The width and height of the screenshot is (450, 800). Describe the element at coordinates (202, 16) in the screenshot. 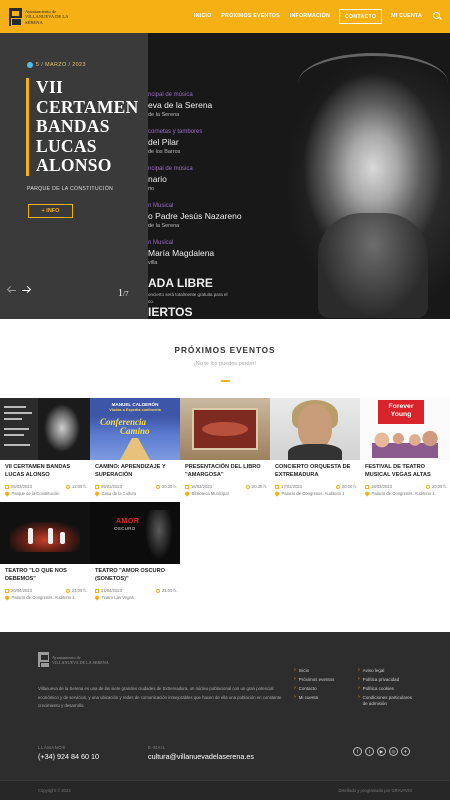

I see `nav-inicio: INICIO` at that location.